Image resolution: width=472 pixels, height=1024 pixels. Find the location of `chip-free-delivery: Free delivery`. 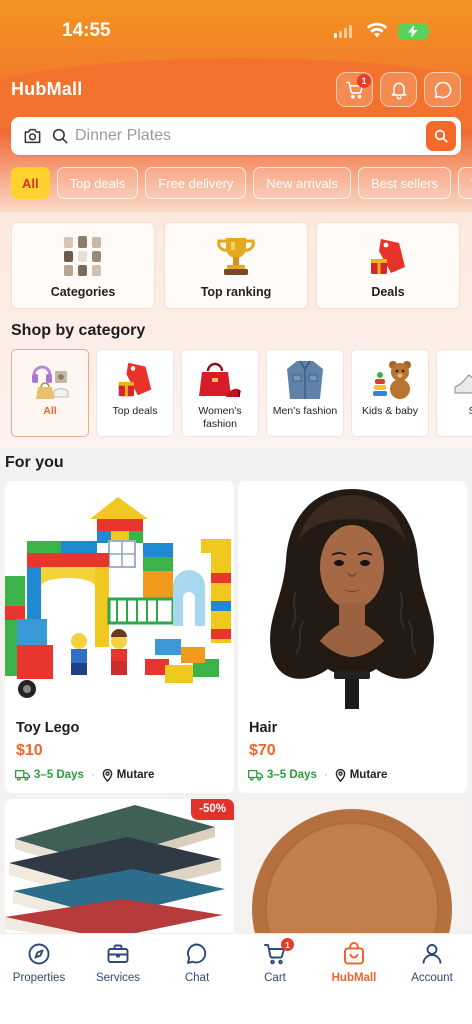

chip-free-delivery: Free delivery is located at coordinates (196, 183).